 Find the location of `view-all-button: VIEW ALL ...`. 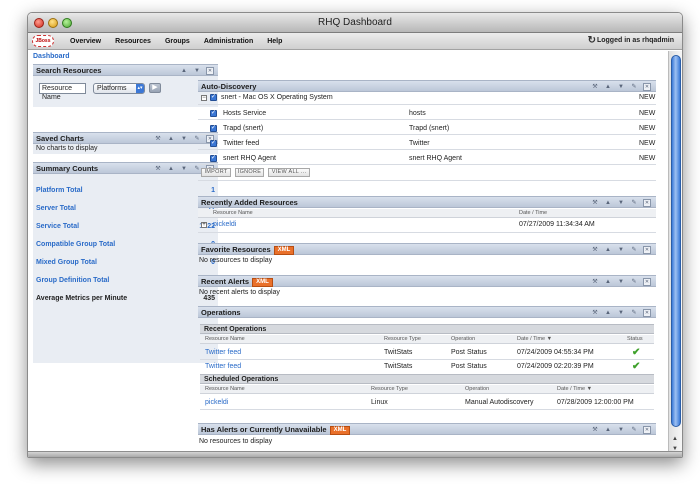

view-all-button: VIEW ALL ... is located at coordinates (289, 172).